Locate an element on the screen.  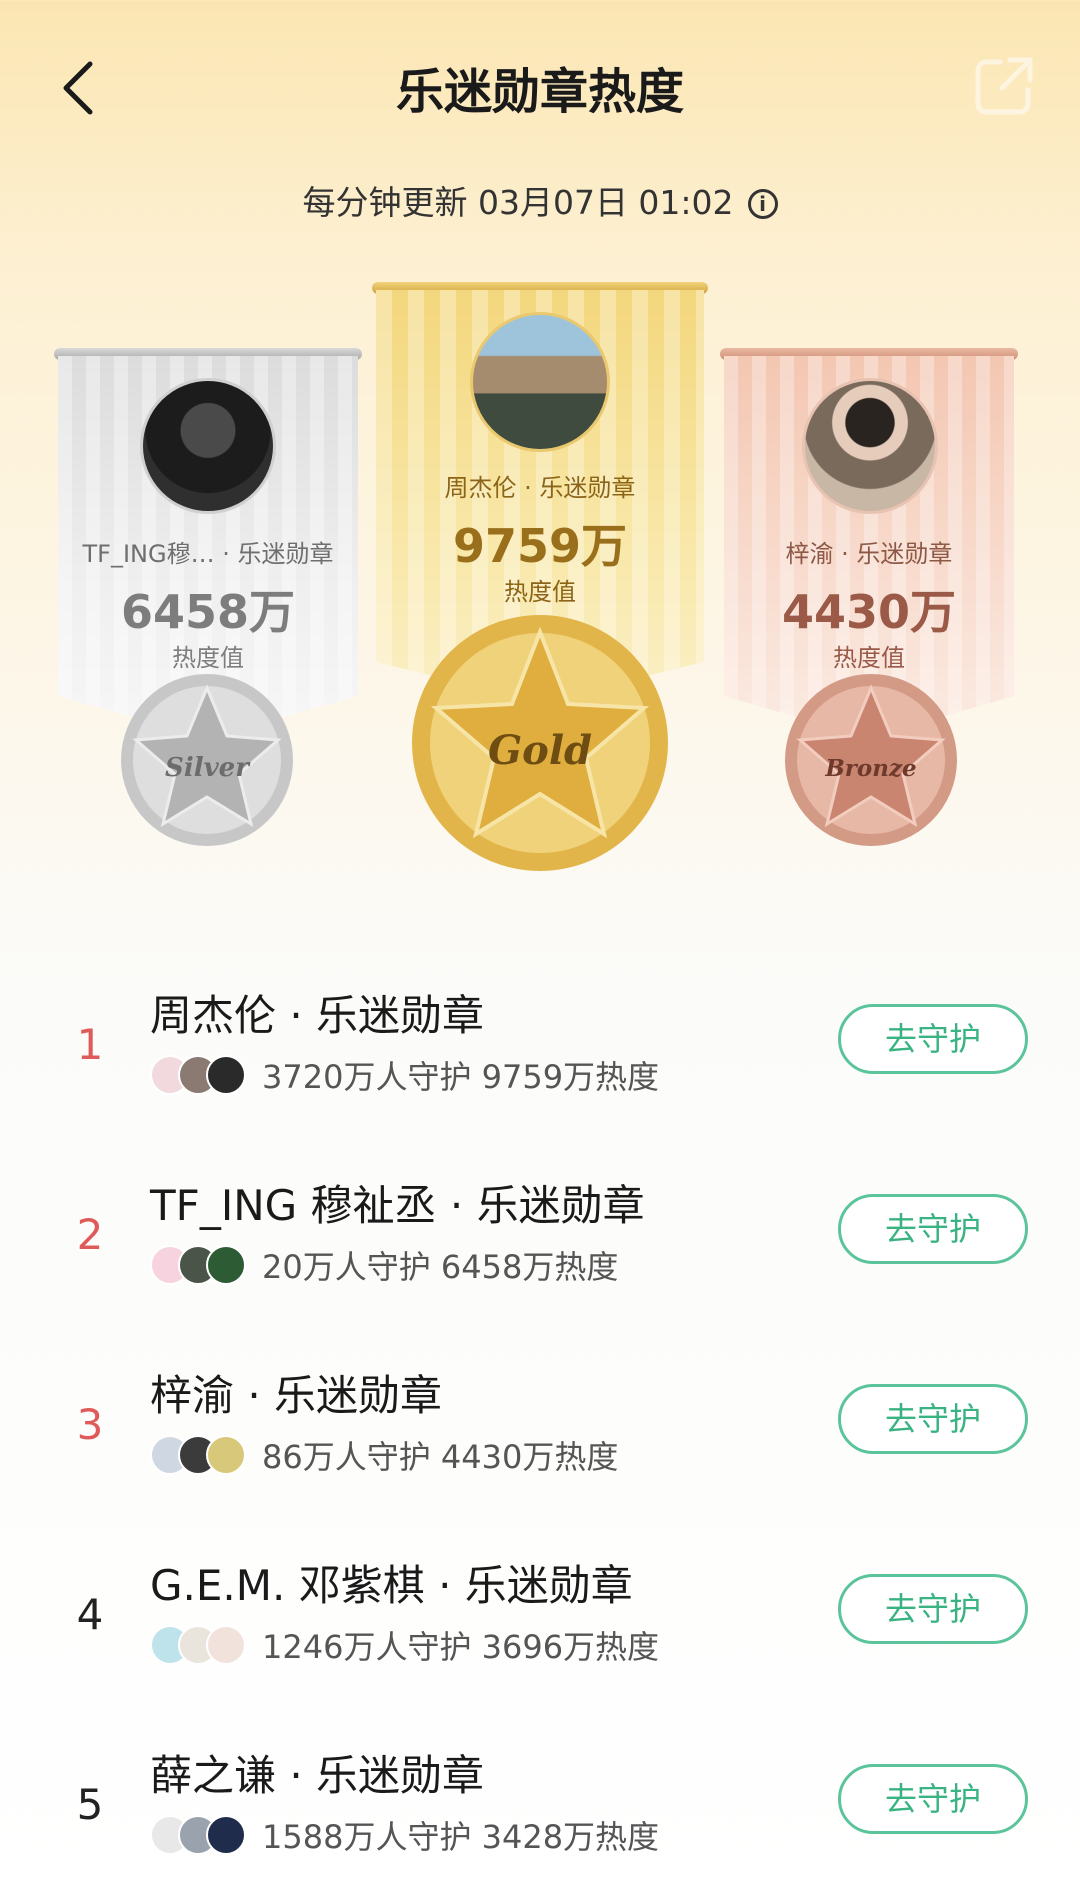
item-stats: 1588万人守护 3428万热度 is located at coordinates (461, 1837).